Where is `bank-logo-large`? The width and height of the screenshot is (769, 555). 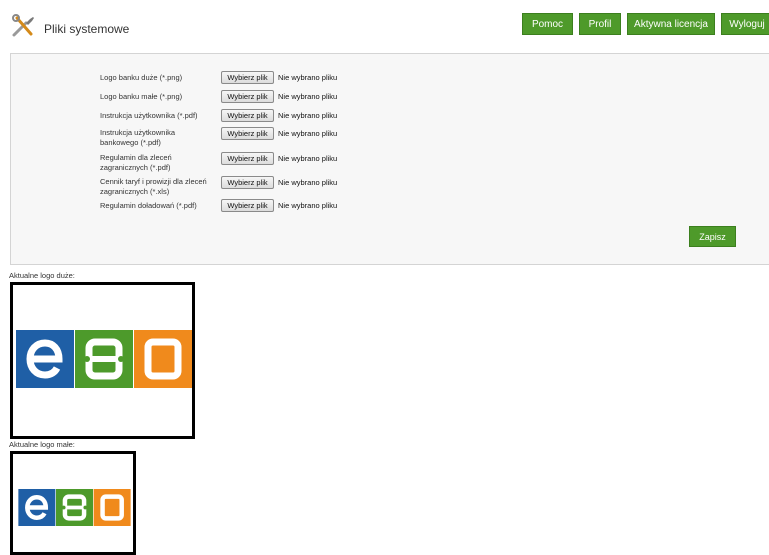
bank-logo-large is located at coordinates (104, 359).